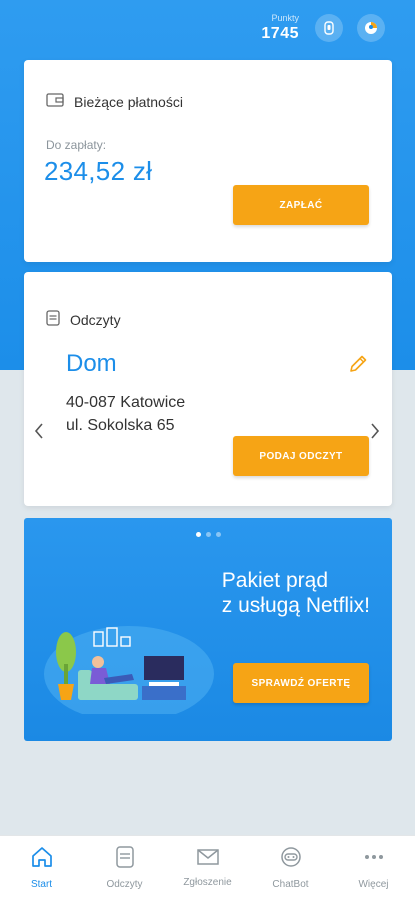  Describe the element at coordinates (301, 683) in the screenshot. I see `check-offer-button: SPRAWDŹ OFERTĘ` at that location.